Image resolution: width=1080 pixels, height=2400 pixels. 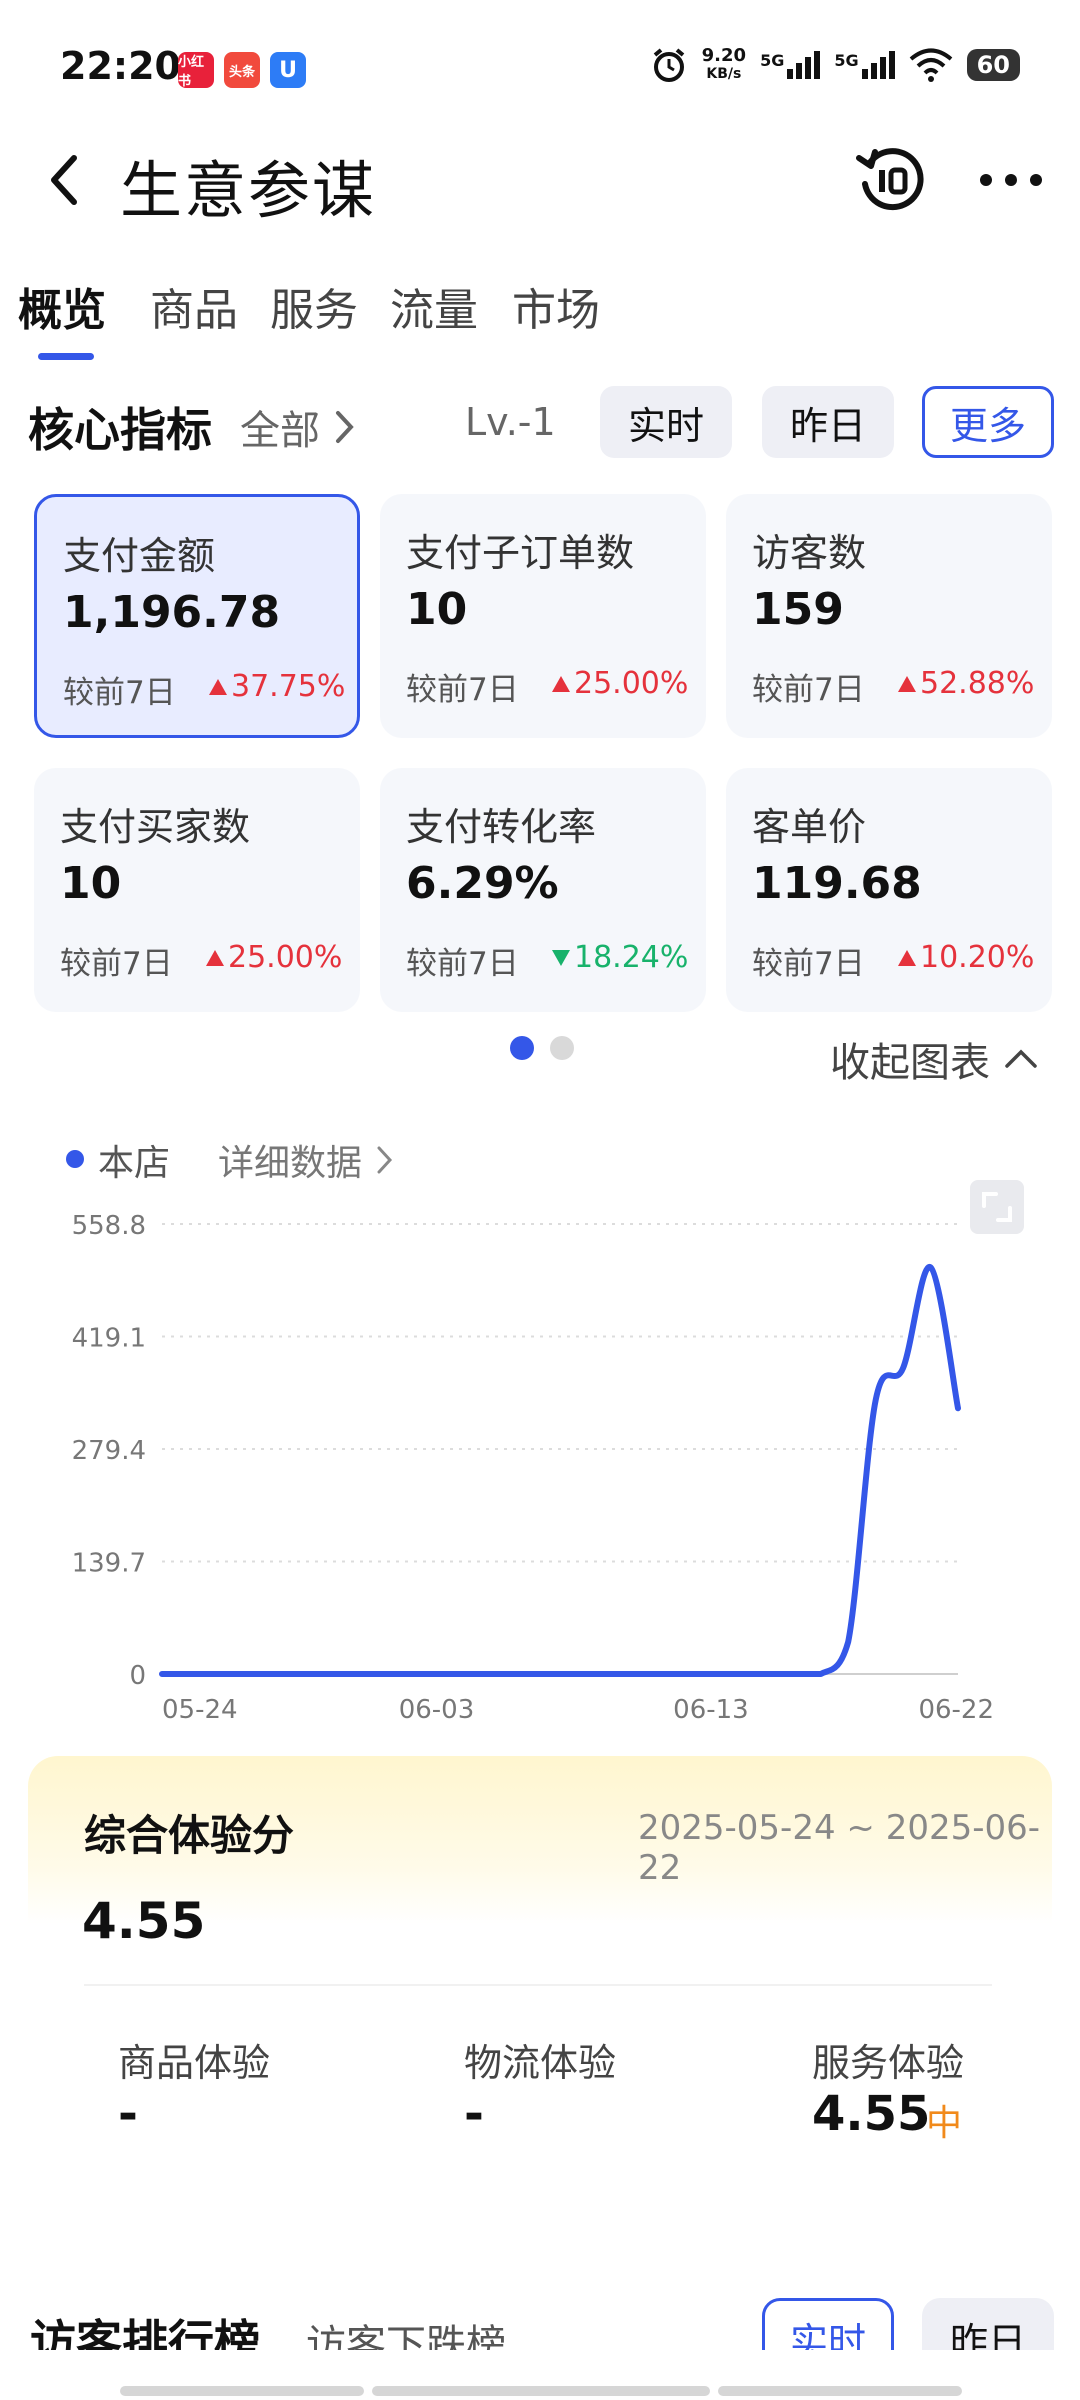 I want to click on metric-label: 支付买家数, so click(x=155, y=827).